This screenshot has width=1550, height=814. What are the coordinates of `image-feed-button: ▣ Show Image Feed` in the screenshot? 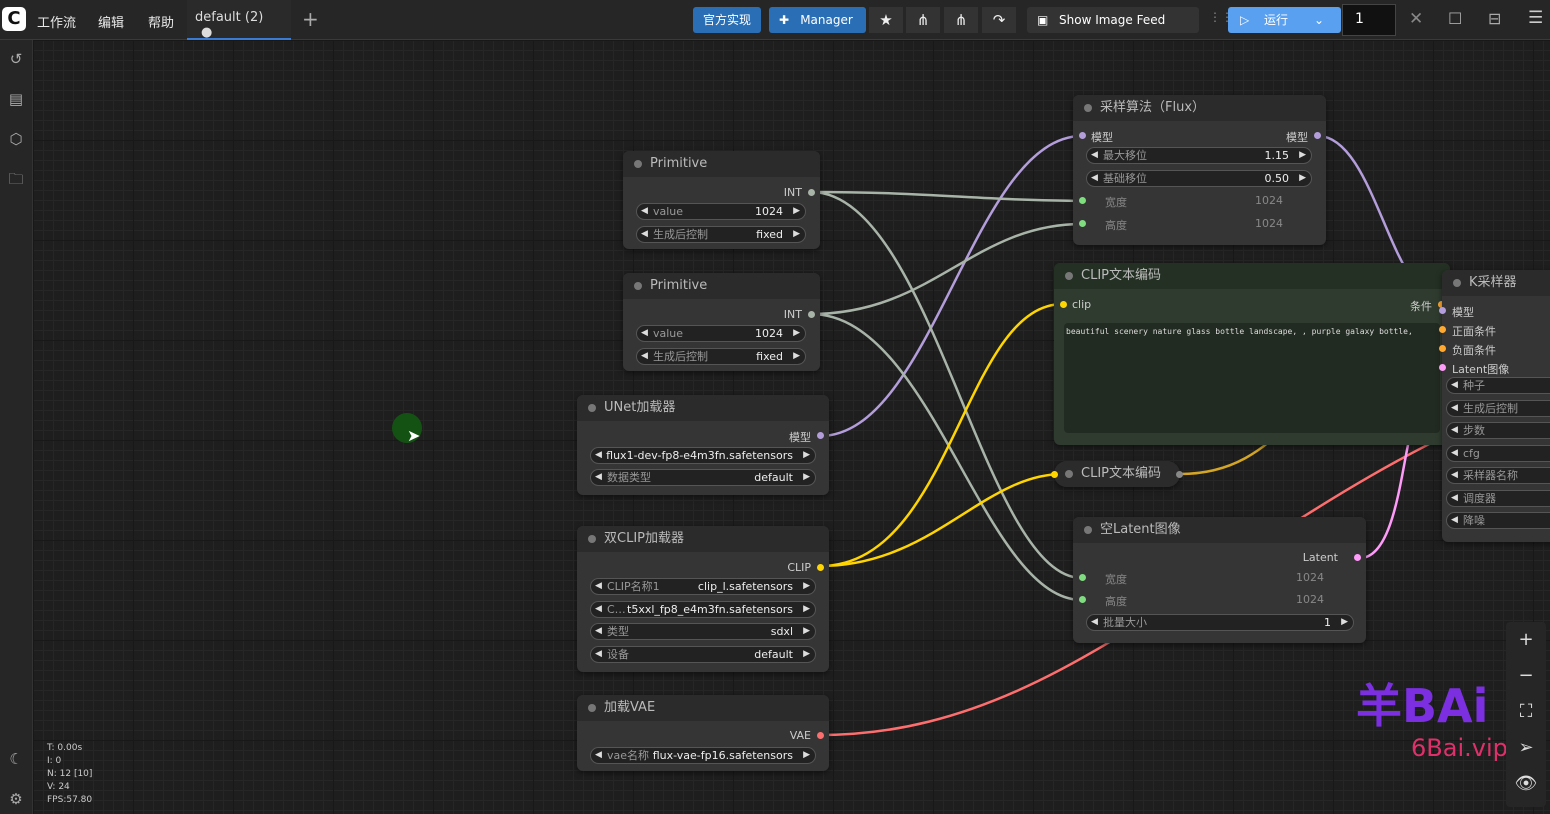 It's located at (1113, 20).